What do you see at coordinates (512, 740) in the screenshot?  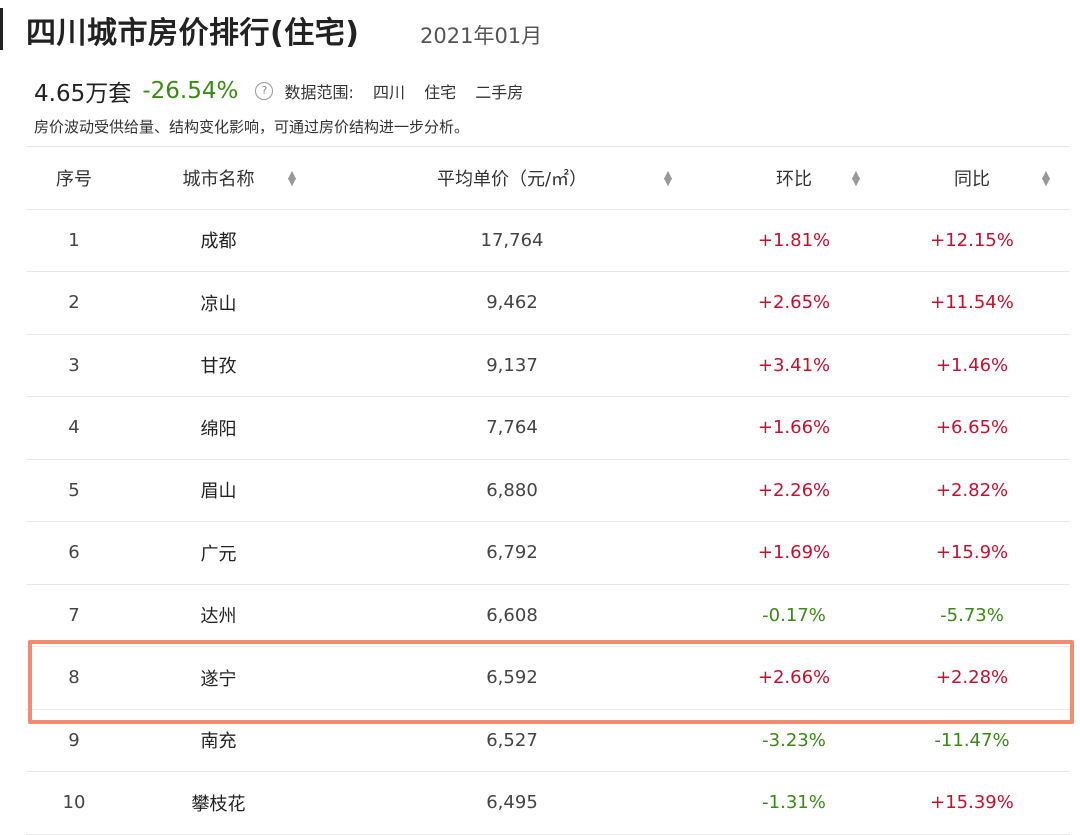 I see `price-cell: 6,527` at bounding box center [512, 740].